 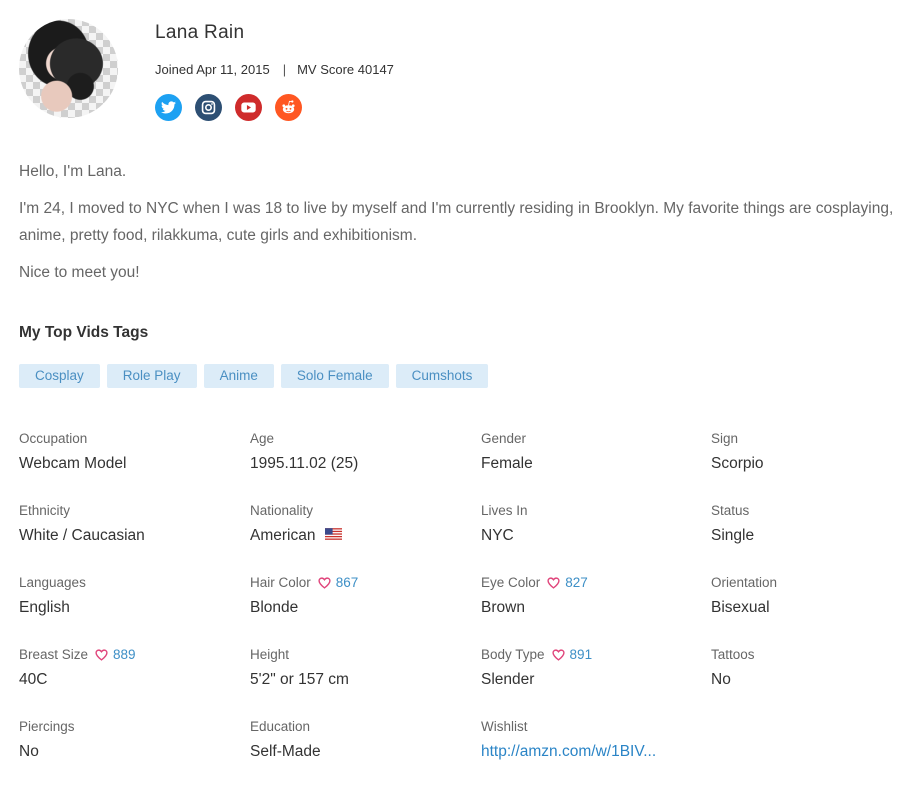 I want to click on like-count: 827, so click(x=576, y=582).